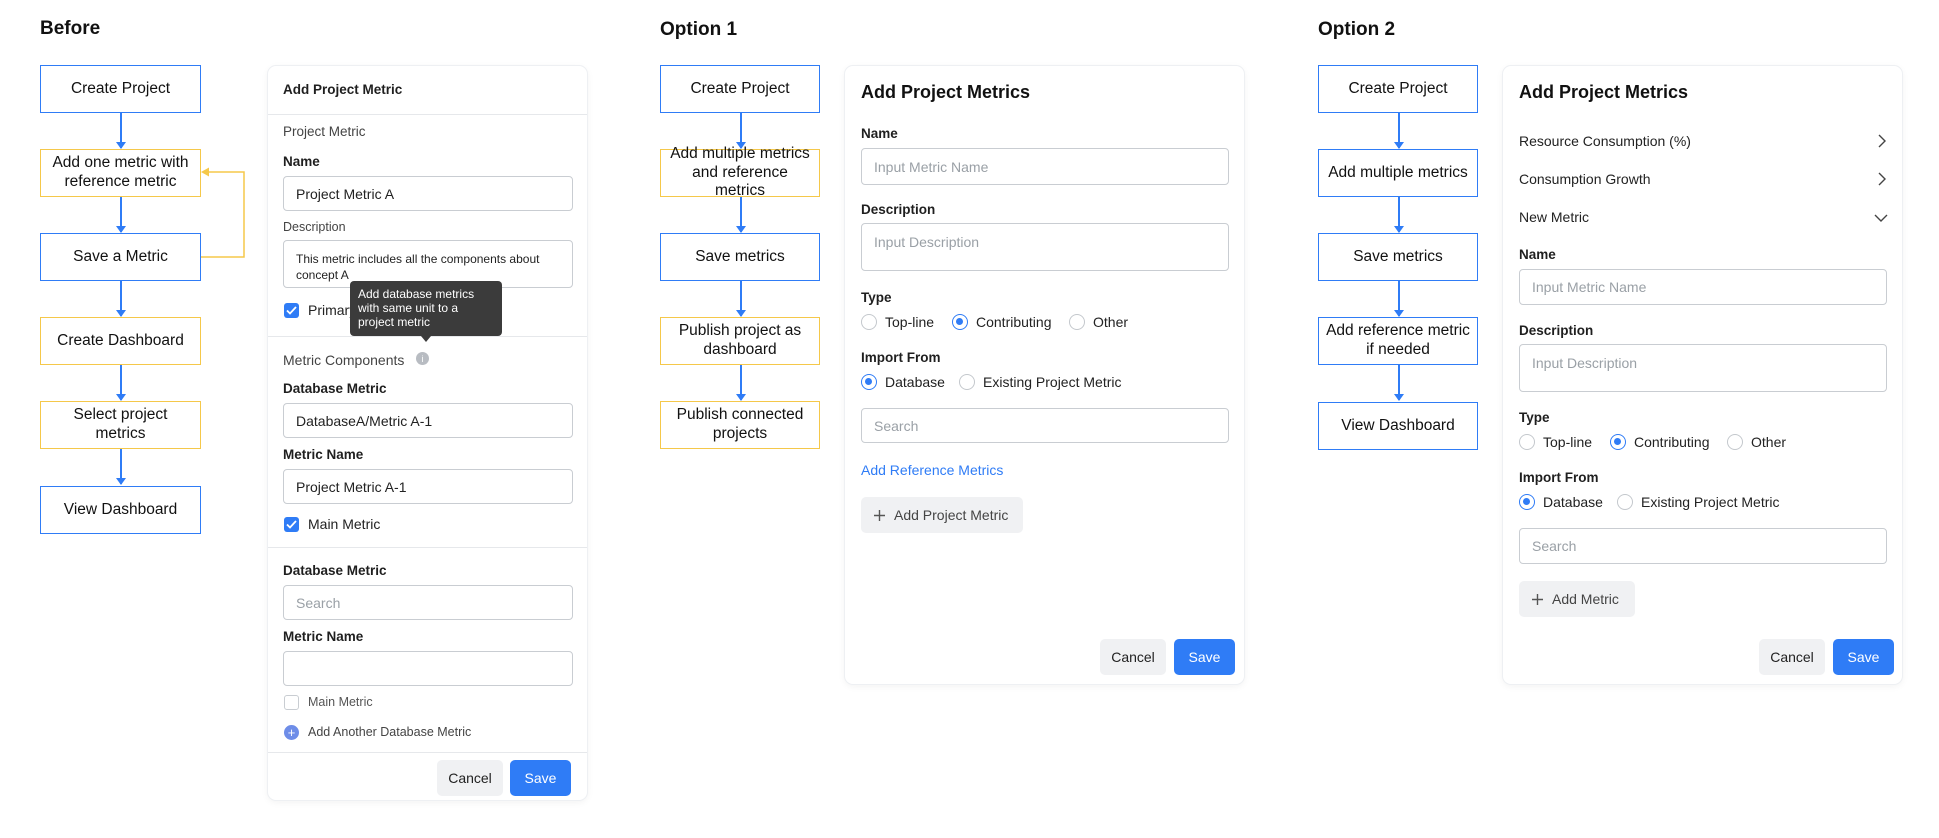  I want to click on add-metric-label: Add Metric, so click(1585, 599).